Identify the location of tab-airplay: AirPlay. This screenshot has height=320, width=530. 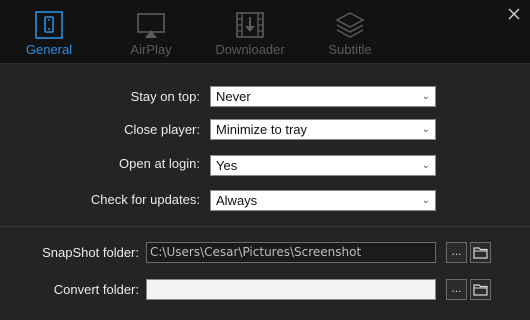
(151, 31).